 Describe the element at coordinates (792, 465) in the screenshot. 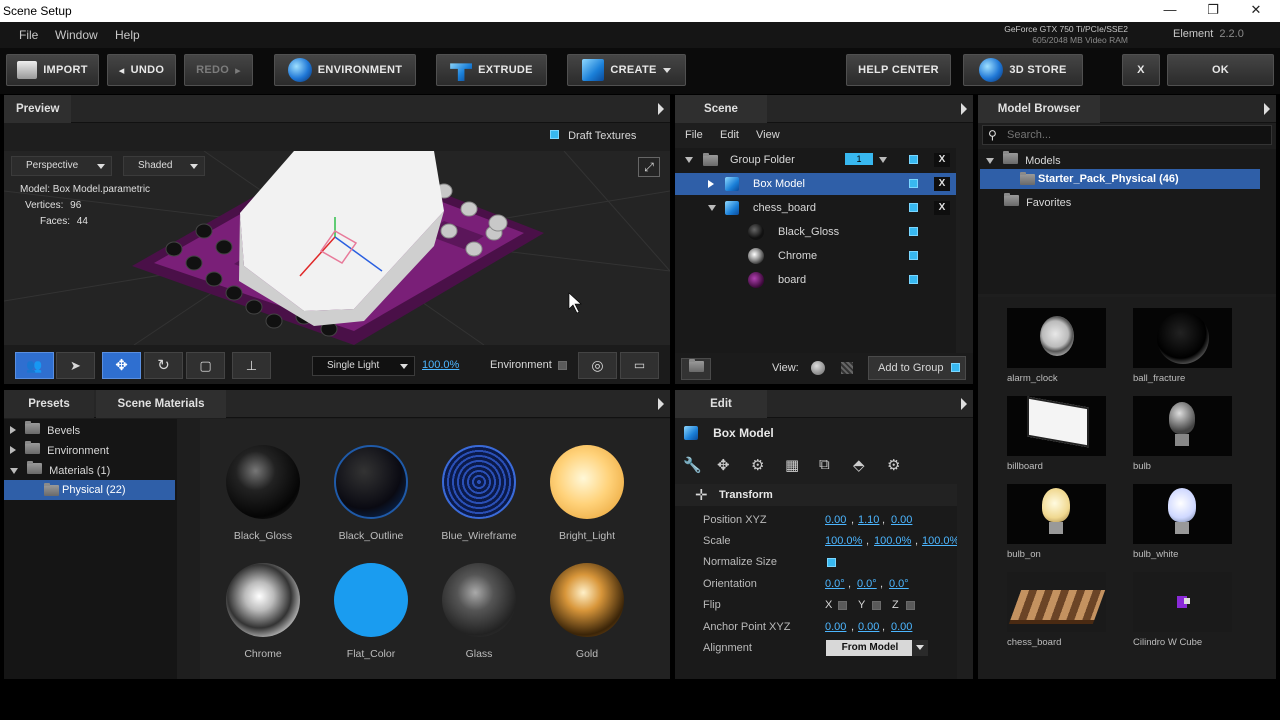

I see `material-icon: ▦` at that location.